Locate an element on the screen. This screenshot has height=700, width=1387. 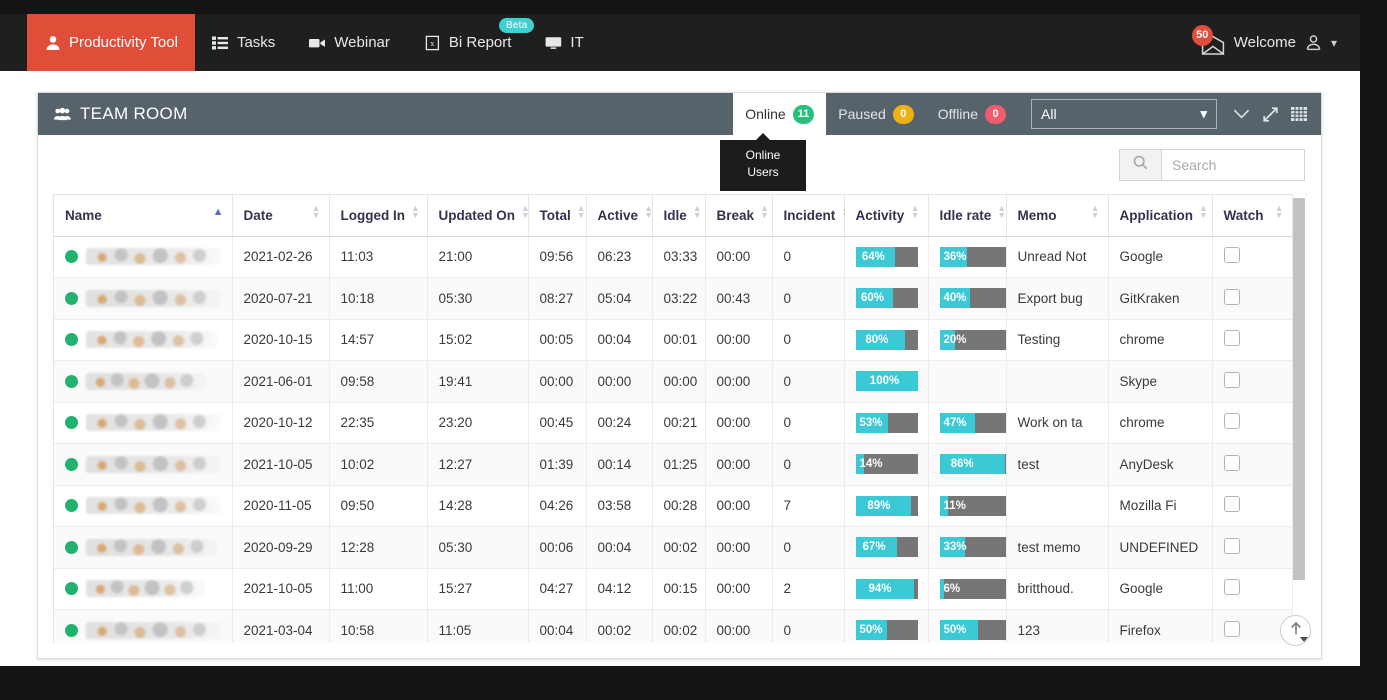
cell-activity: 100% is located at coordinates (886, 381).